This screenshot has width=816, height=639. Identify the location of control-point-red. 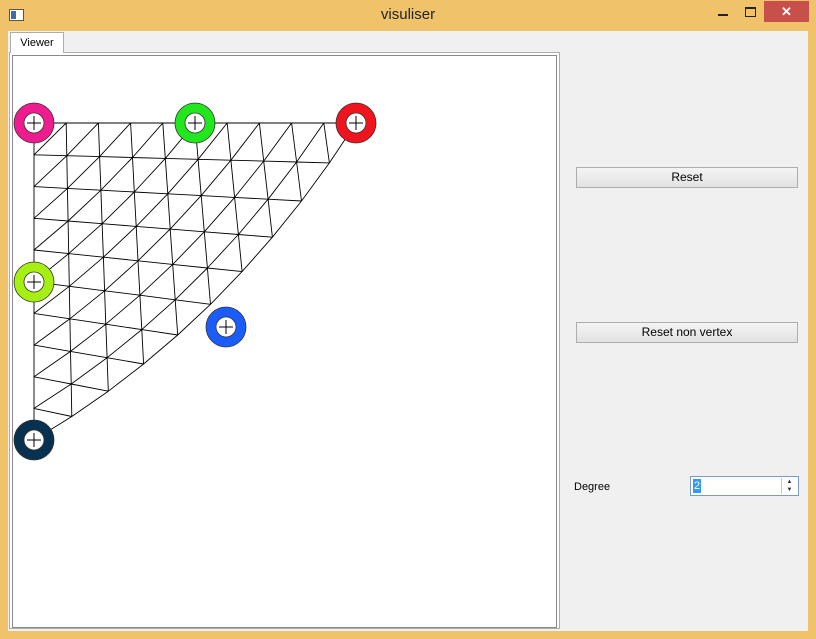
(356, 123).